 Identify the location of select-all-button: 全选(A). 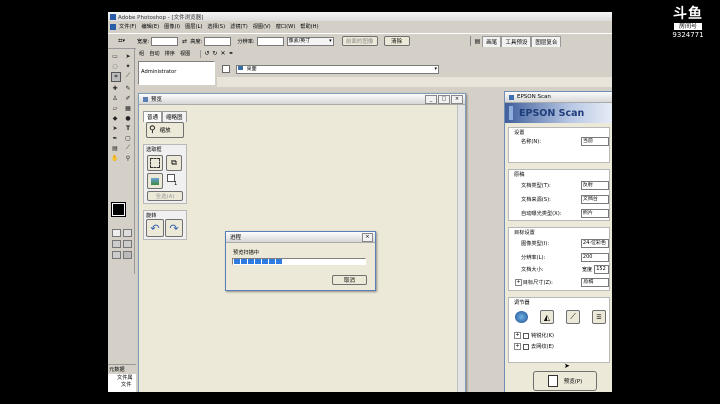
(165, 196).